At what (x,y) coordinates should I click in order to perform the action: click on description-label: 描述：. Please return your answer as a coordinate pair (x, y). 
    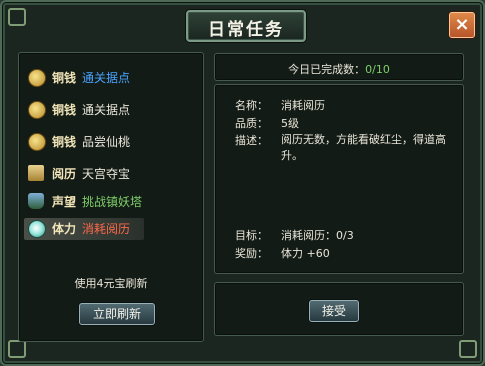
    Looking at the image, I should click on (251, 140).